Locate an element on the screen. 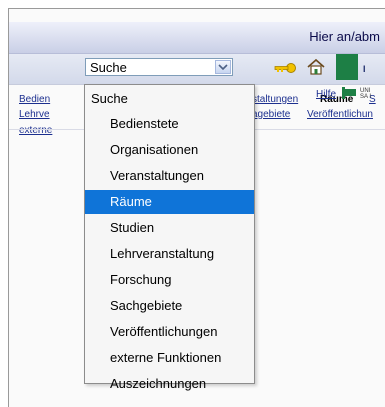 This screenshot has width=385, height=407. nav-link-sachgebiete: agebiete is located at coordinates (271, 114).